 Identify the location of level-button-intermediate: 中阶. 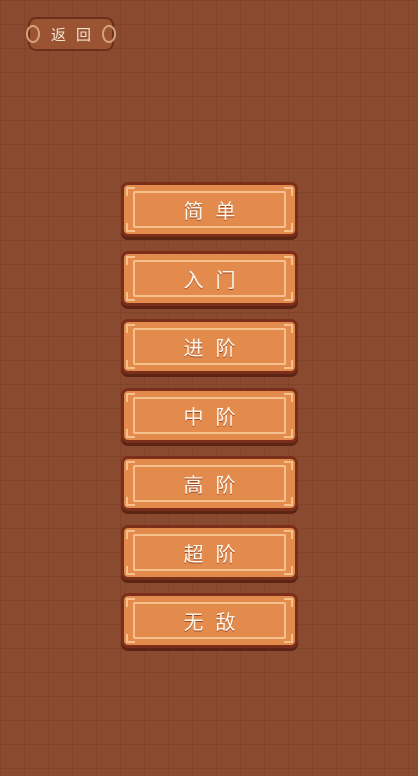
(209, 415).